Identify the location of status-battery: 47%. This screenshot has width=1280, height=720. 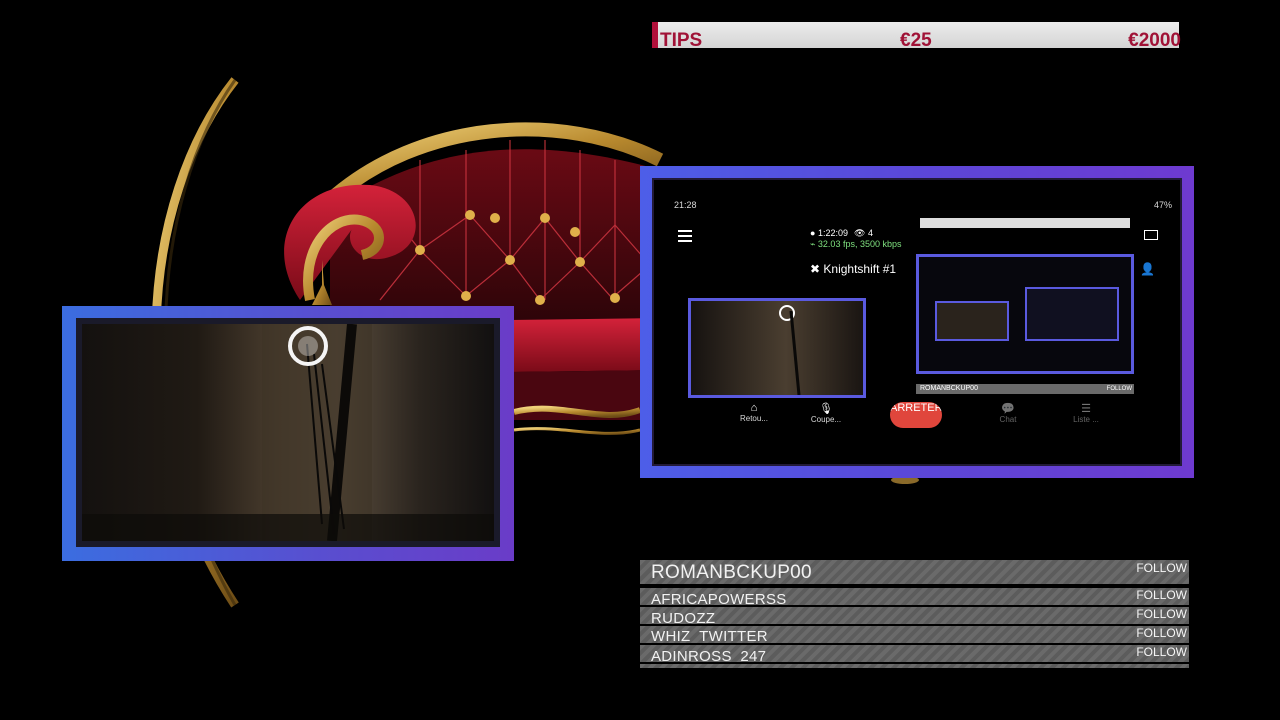
(1162, 205).